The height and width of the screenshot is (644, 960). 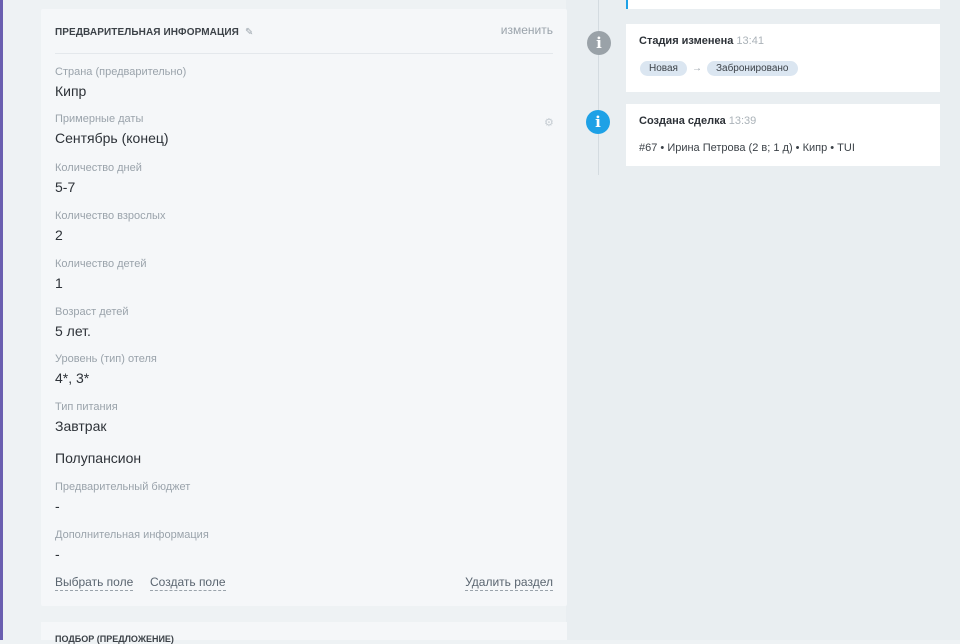 What do you see at coordinates (295, 179) in the screenshot?
I see `field-days: Количество дней 5-7` at bounding box center [295, 179].